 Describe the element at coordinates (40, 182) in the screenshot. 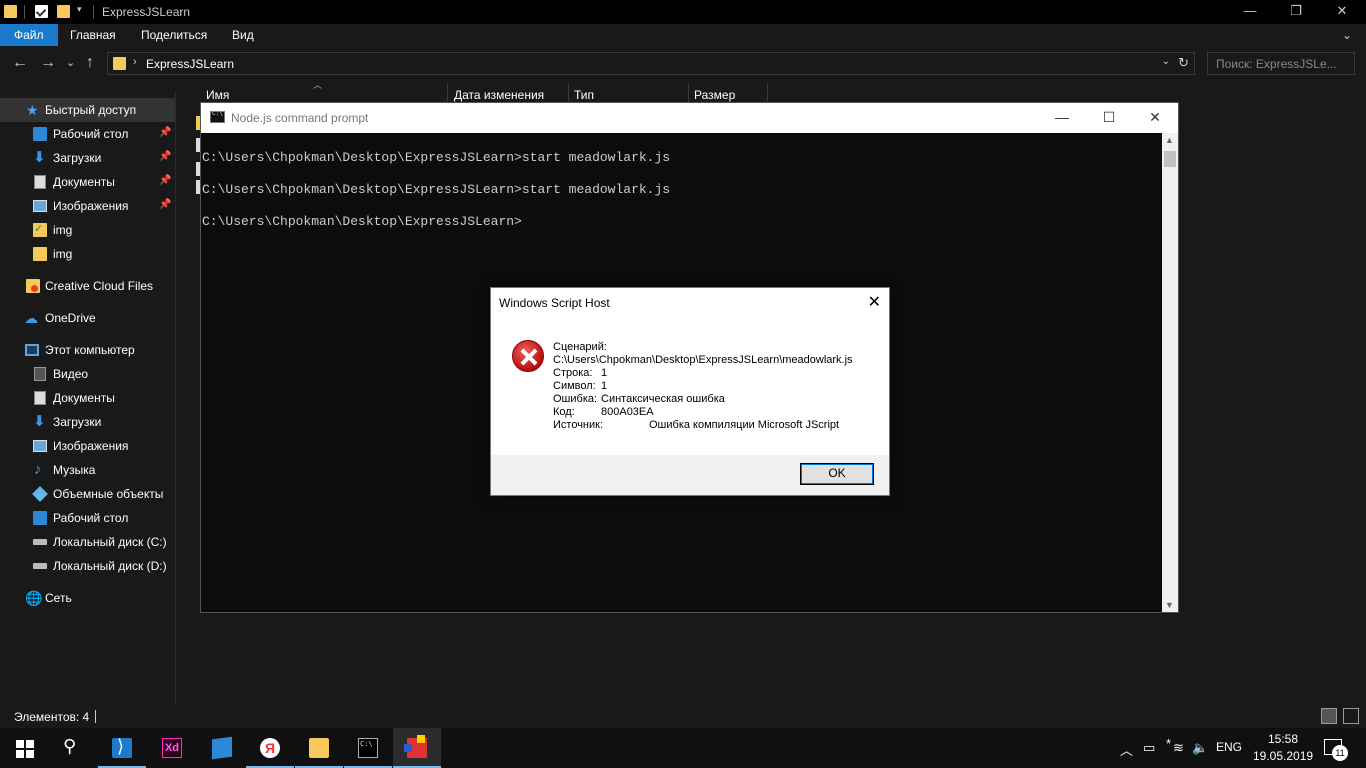

I see `documents-icon` at that location.